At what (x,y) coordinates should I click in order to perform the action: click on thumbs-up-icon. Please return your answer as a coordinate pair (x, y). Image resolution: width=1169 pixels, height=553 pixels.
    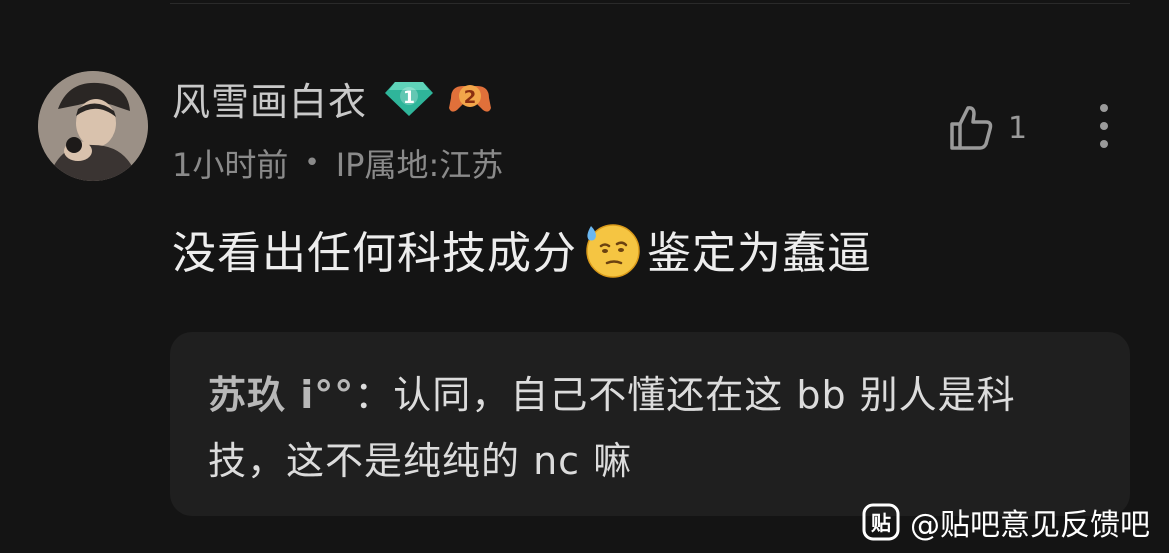
    Looking at the image, I should click on (971, 128).